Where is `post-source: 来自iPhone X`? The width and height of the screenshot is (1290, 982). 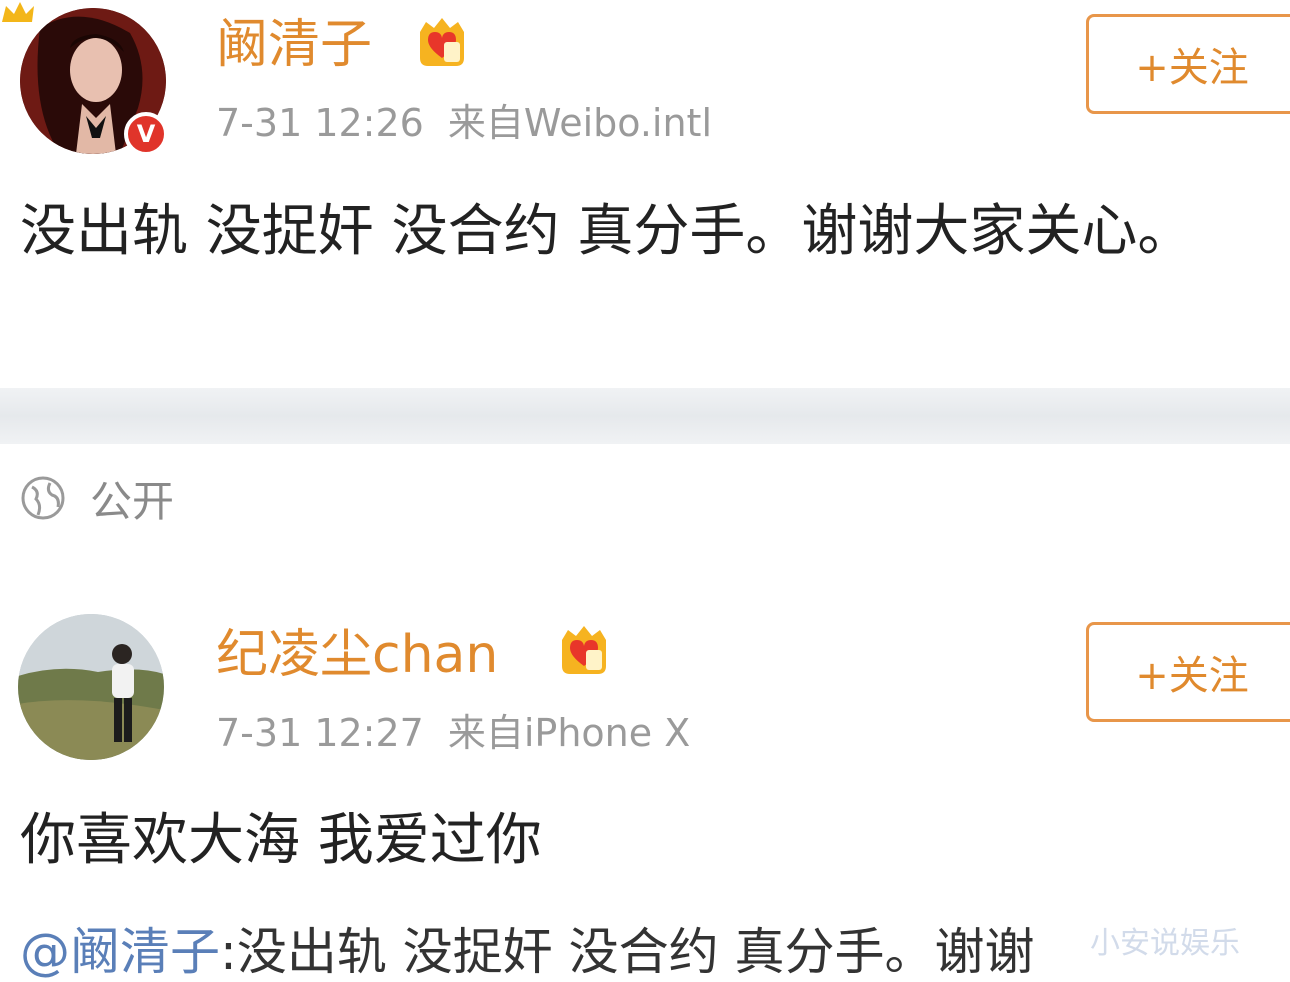
post-source: 来自iPhone X is located at coordinates (569, 733).